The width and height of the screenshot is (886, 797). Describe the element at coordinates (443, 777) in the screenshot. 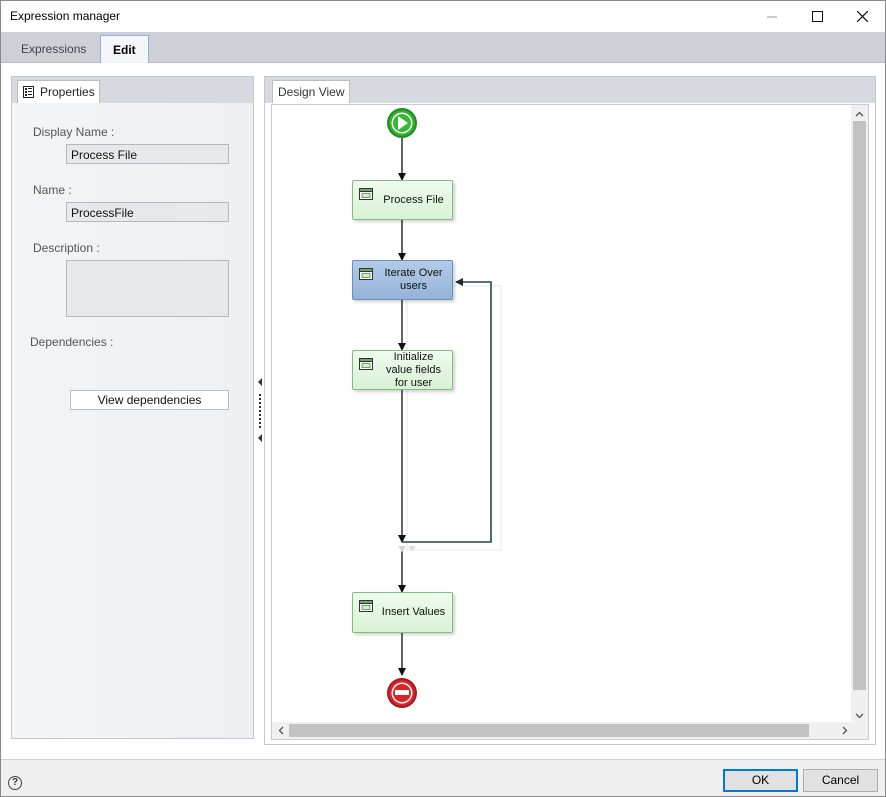

I see `dialog-footer: ? OK Cancel` at that location.